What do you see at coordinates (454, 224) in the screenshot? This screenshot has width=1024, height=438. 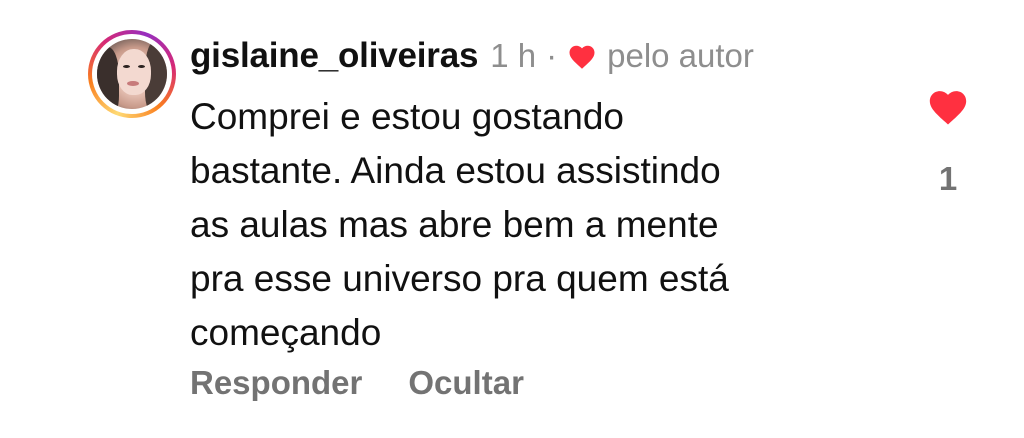 I see `comment-text-line: as aulas mas abre bem a mente` at bounding box center [454, 224].